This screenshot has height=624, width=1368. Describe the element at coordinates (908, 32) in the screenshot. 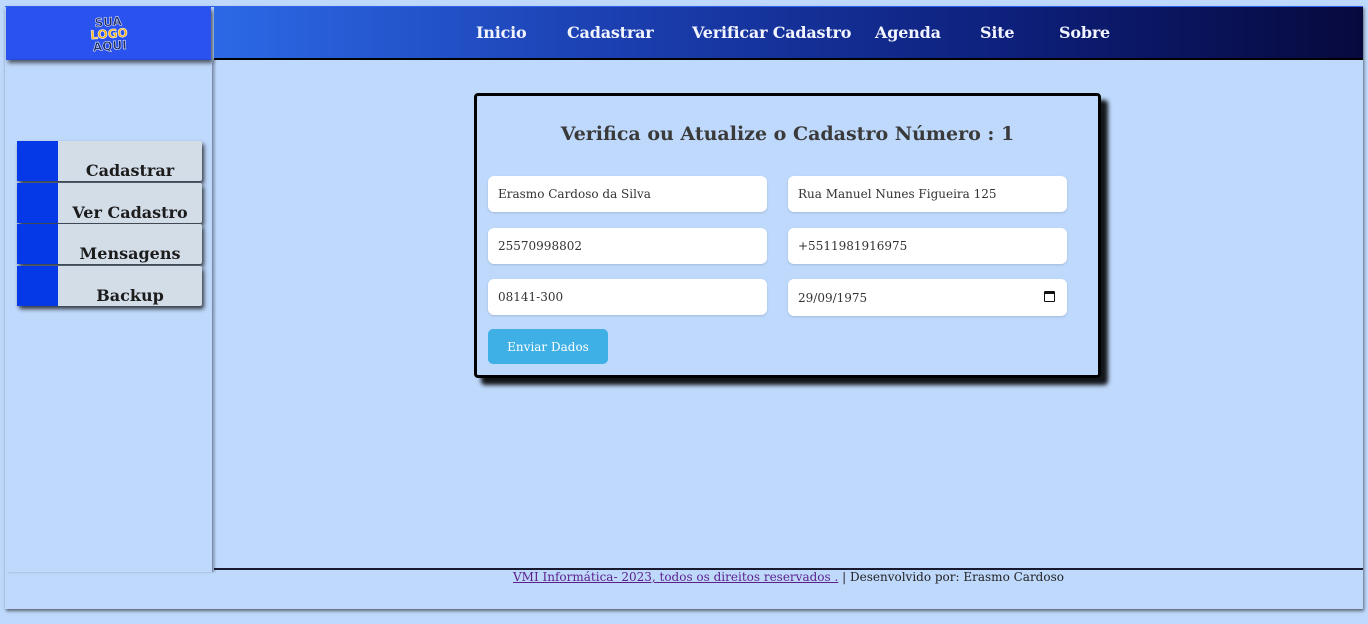

I see `nav-item-agenda: Agenda` at that location.